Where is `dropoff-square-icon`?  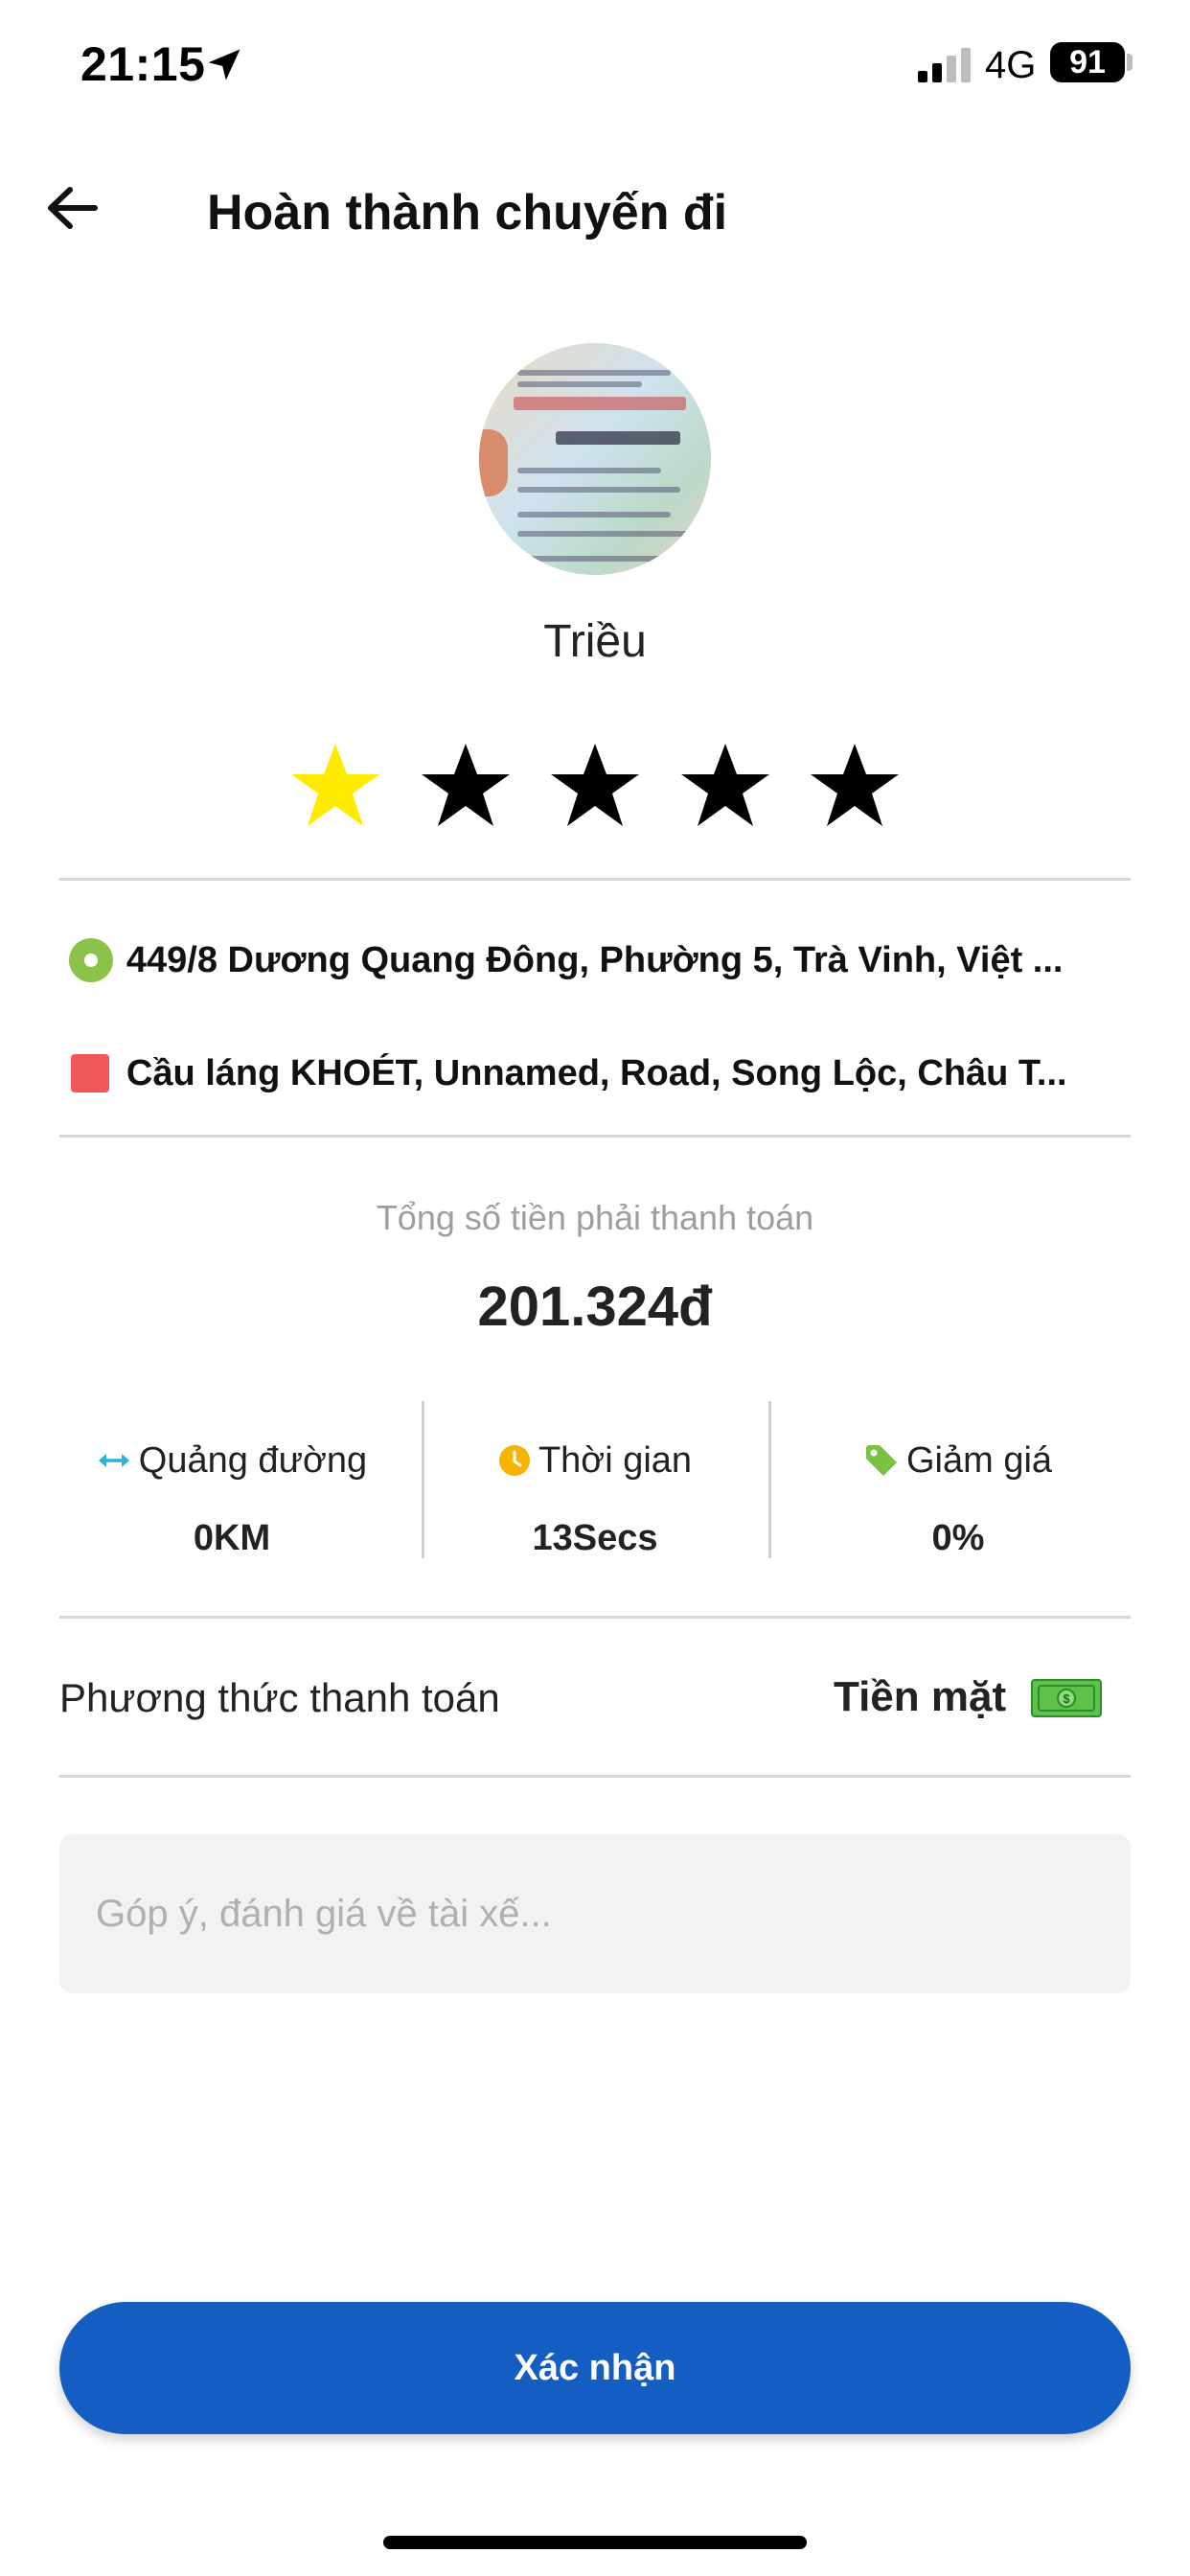 dropoff-square-icon is located at coordinates (90, 1073).